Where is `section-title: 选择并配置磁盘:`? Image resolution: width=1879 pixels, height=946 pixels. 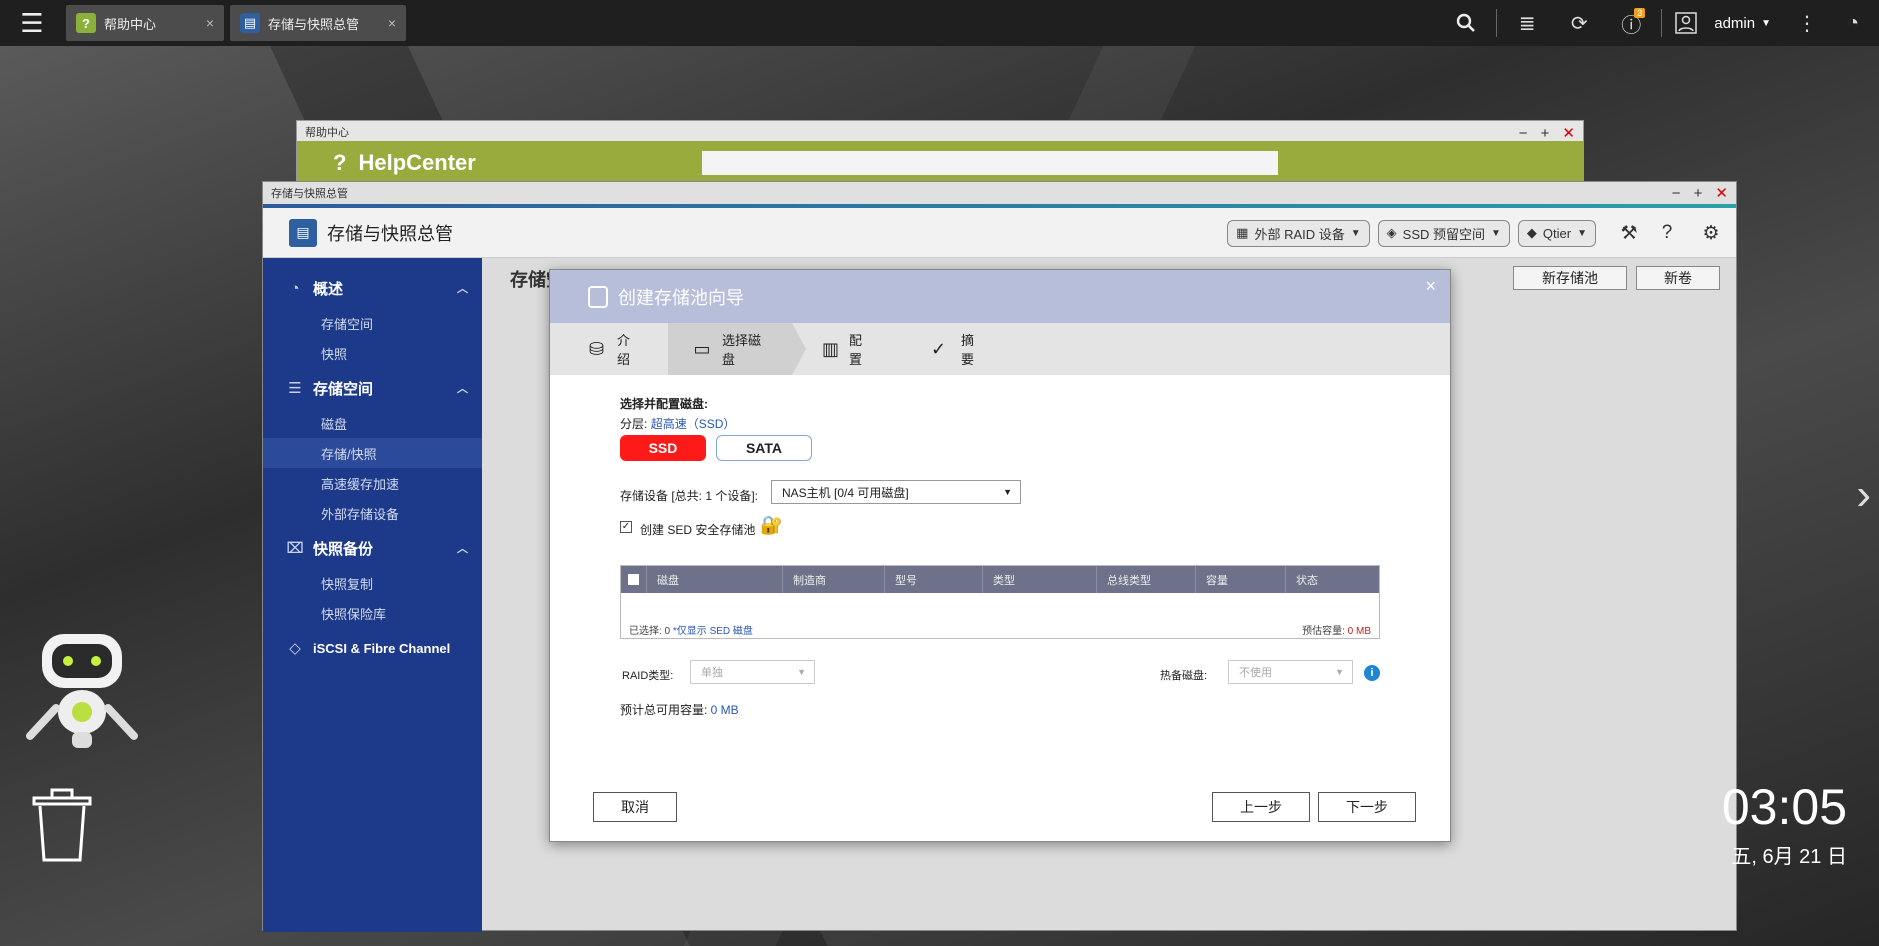
section-title: 选择并配置磁盘: is located at coordinates (664, 404).